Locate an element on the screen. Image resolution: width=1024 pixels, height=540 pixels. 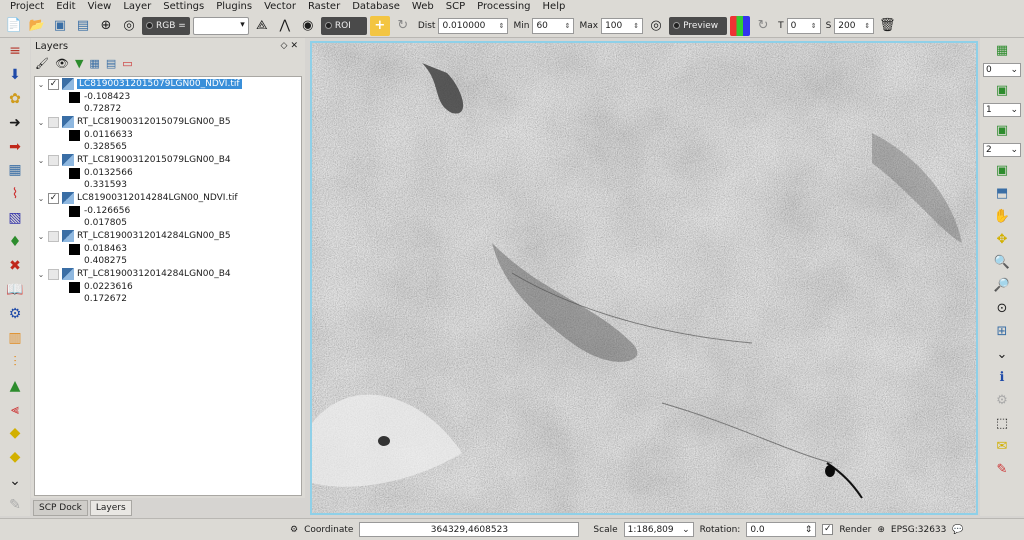
roi-pointer-icon: ⟁ is located at coordinates (262, 26).